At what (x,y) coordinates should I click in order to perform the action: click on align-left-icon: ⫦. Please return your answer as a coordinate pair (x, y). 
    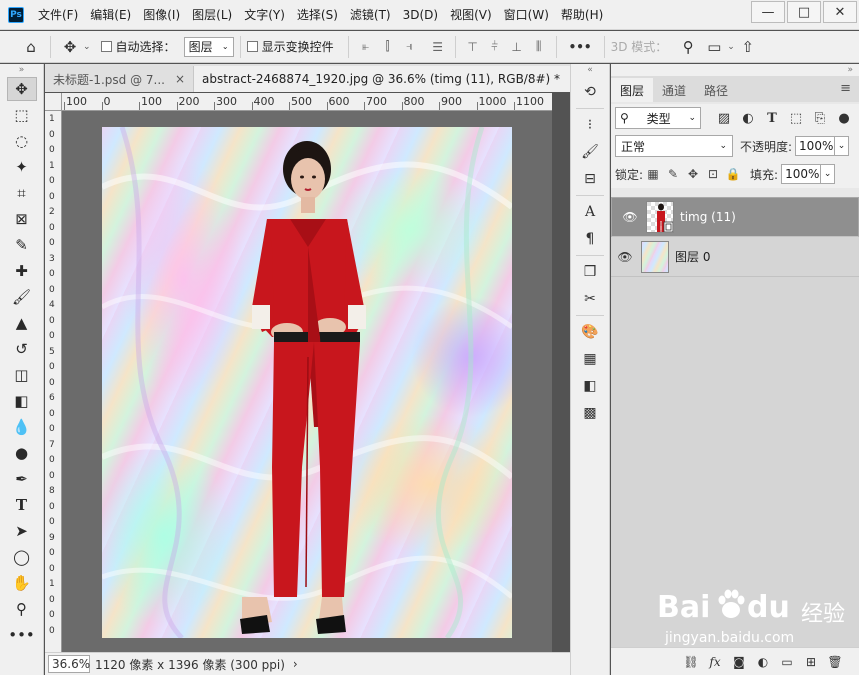
    Looking at the image, I should click on (366, 47).